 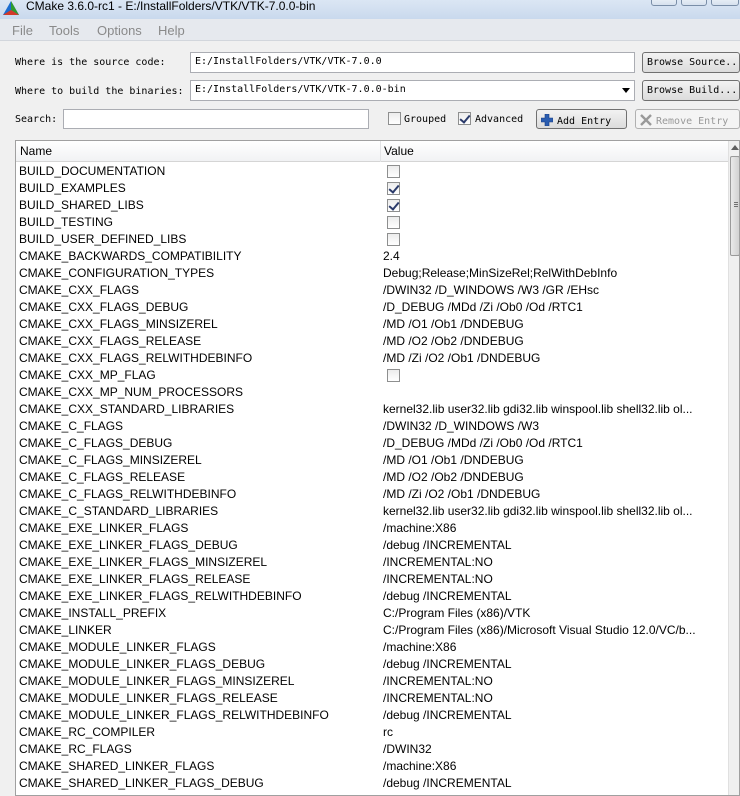 I want to click on cache-entry-value: /DWIN32 /D_WINDOWS /W3, so click(x=554, y=426).